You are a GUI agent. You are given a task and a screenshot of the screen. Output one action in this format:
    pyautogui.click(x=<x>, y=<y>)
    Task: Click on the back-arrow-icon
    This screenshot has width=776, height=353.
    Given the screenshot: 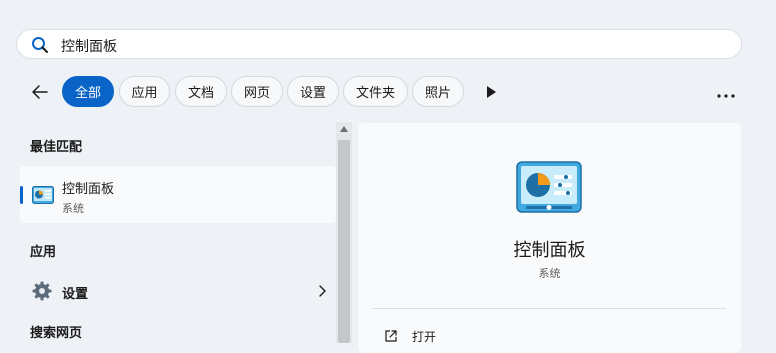 What is the action you would take?
    pyautogui.click(x=40, y=92)
    